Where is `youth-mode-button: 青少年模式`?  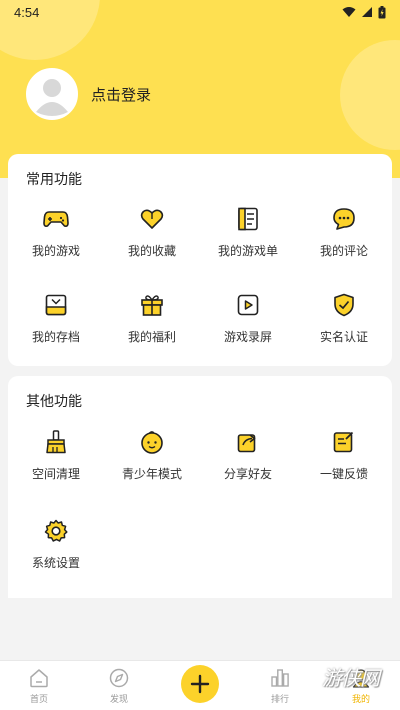
youth-mode-button: 青少年模式 is located at coordinates (152, 455).